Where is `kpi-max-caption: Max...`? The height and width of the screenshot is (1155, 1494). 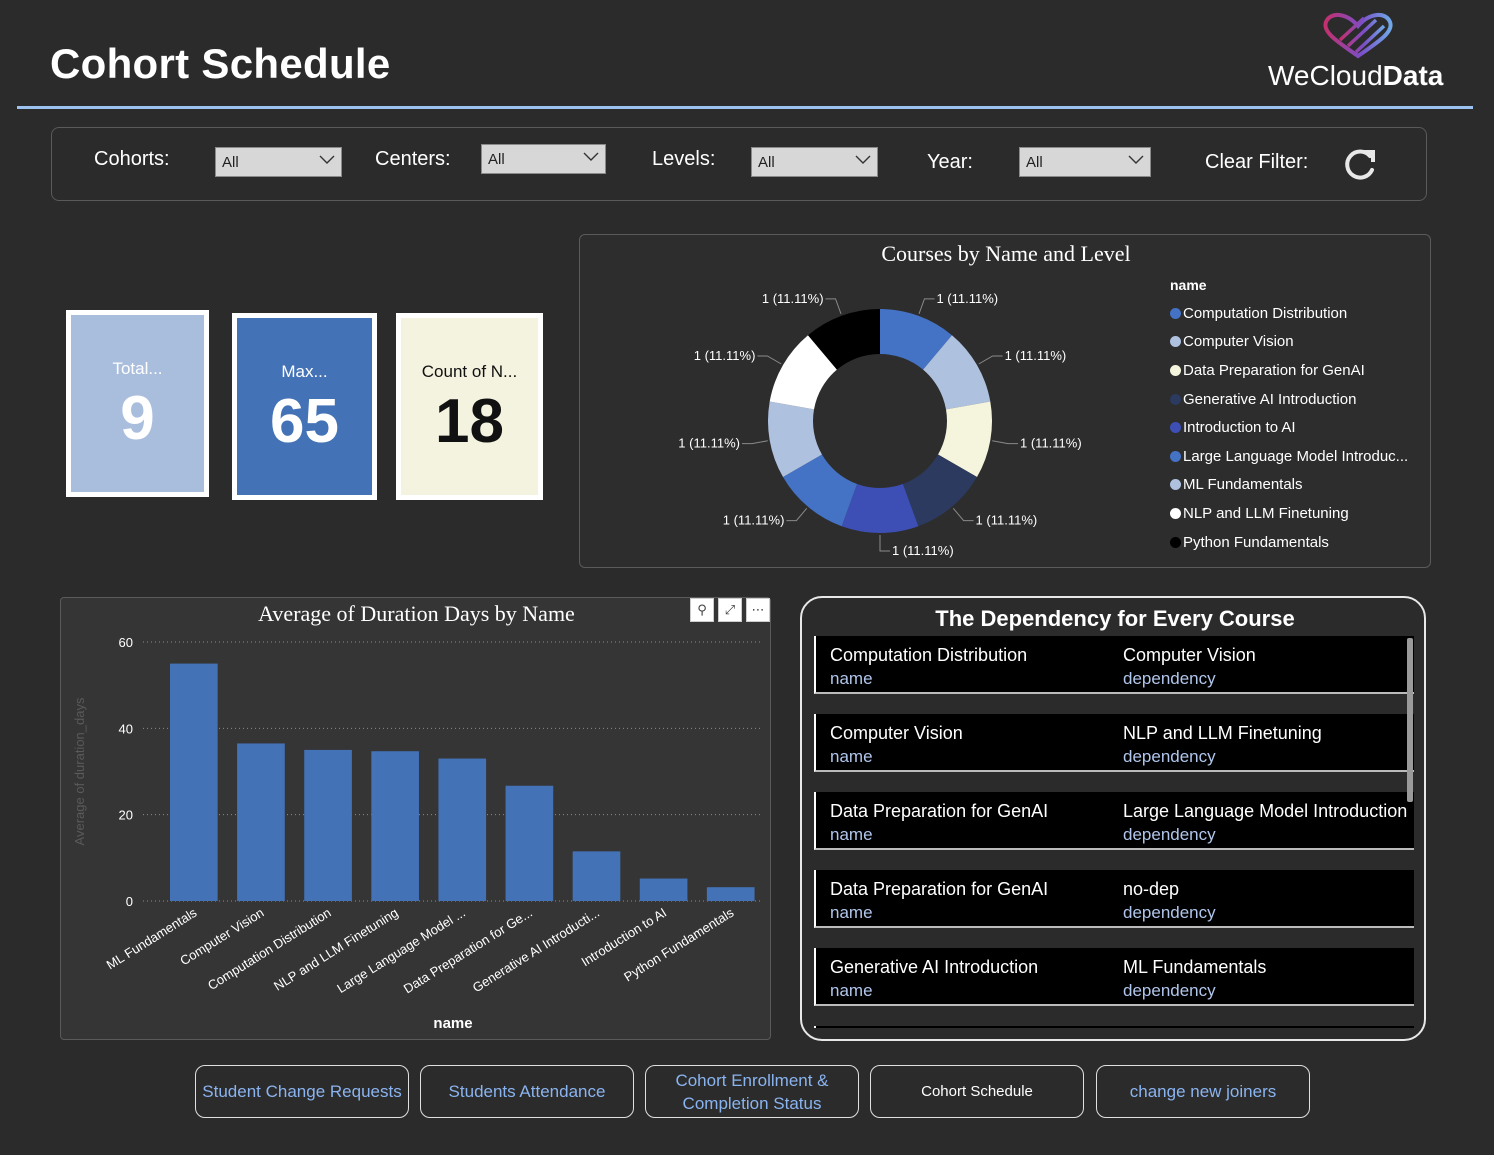 kpi-max-caption: Max... is located at coordinates (304, 371).